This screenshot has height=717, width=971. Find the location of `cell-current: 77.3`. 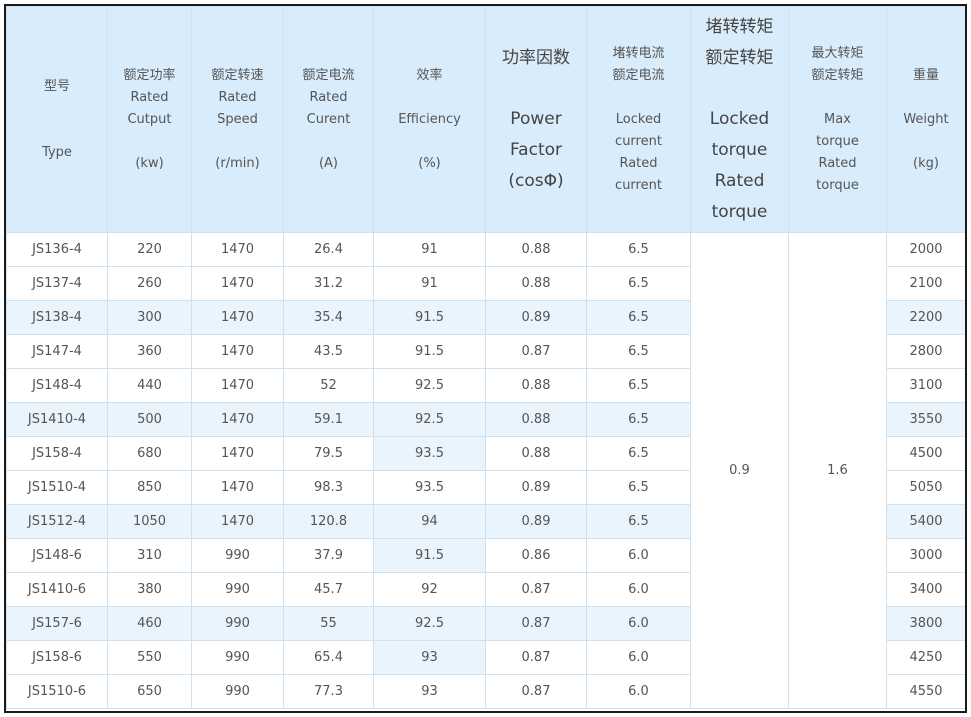

cell-current: 77.3 is located at coordinates (328, 691).